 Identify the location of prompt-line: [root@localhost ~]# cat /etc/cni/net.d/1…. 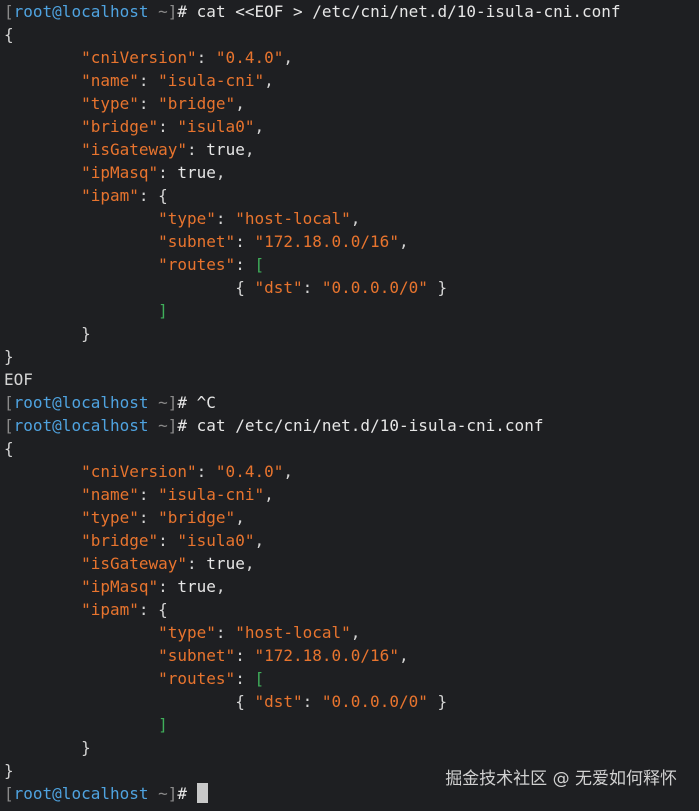
(274, 425).